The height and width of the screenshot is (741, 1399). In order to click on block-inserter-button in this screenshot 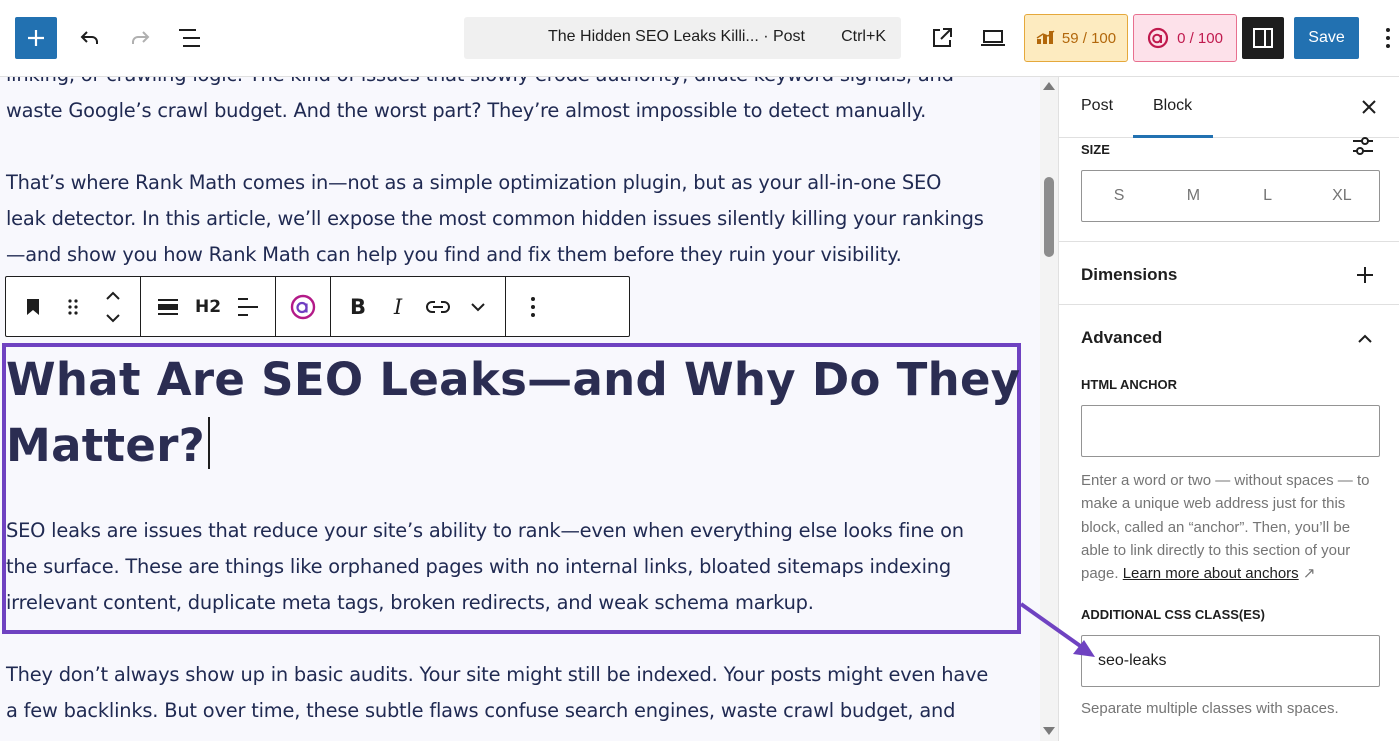, I will do `click(36, 38)`.